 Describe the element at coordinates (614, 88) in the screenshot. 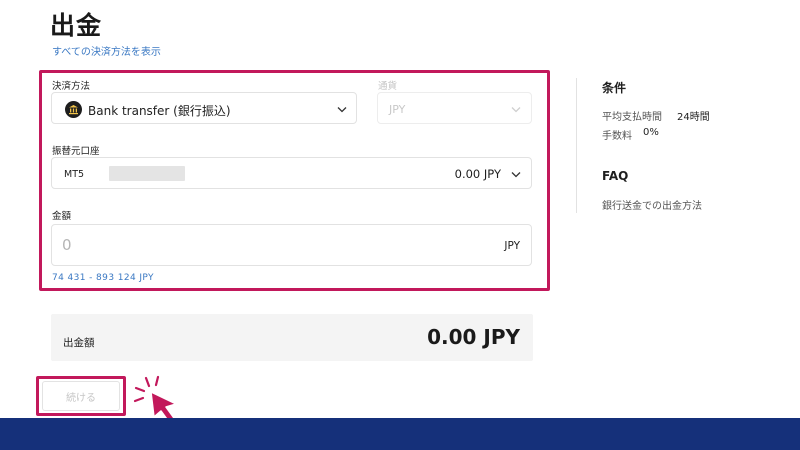

I see `conditions-heading: 条件` at that location.